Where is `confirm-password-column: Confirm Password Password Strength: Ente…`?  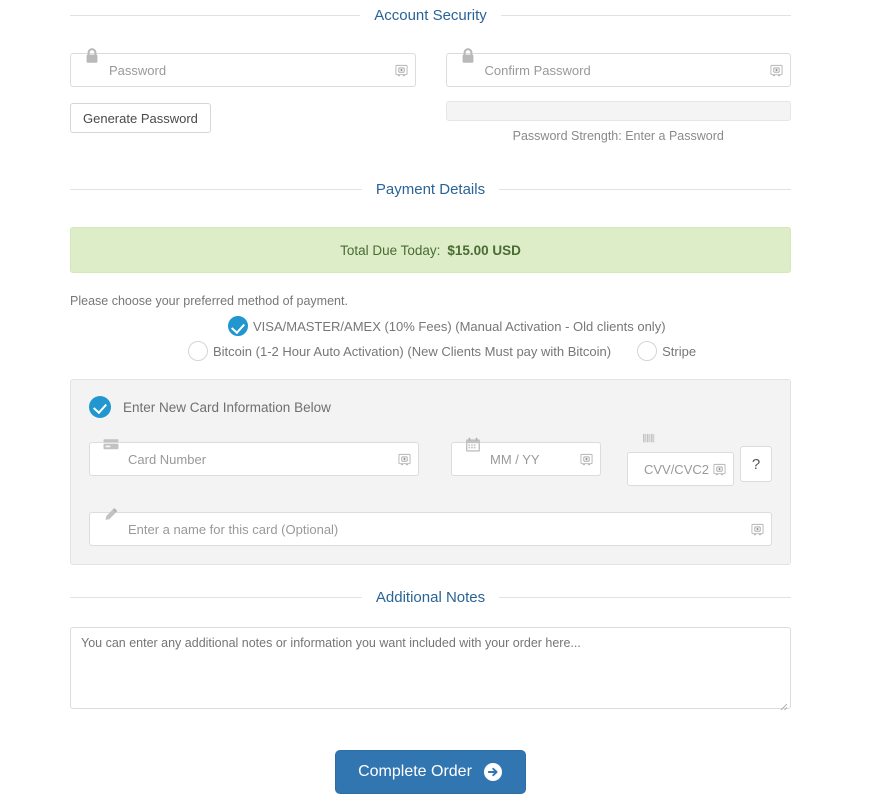 confirm-password-column: Confirm Password Password Strength: Ente… is located at coordinates (618, 95).